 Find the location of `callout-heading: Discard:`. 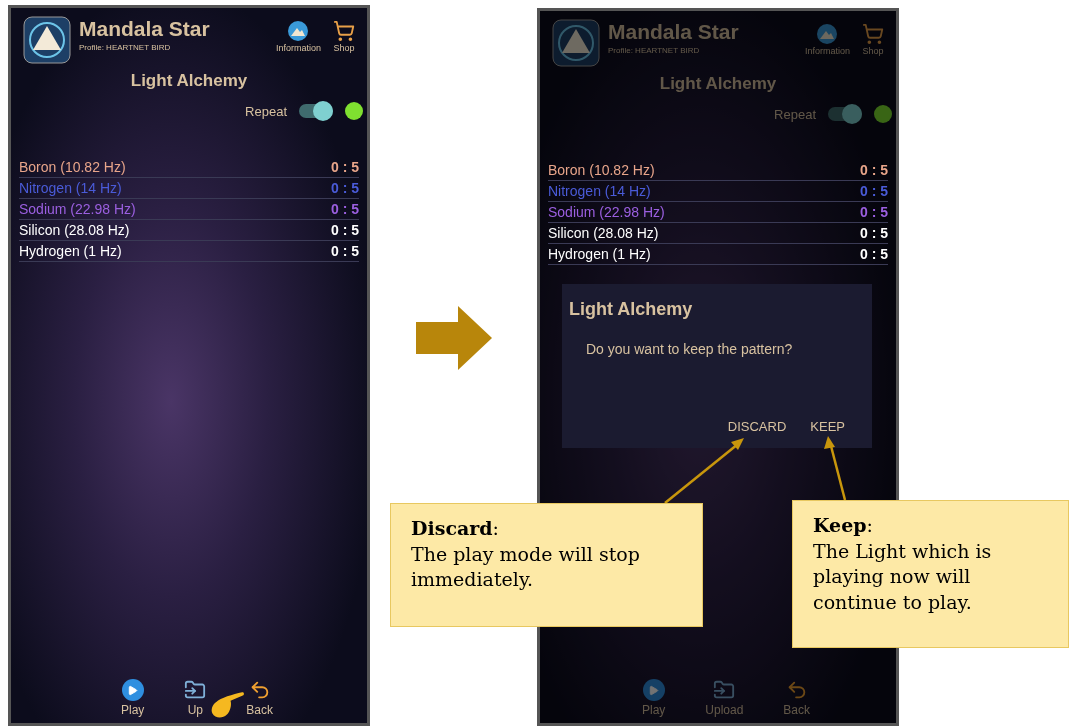

callout-heading: Discard: is located at coordinates (455, 528).